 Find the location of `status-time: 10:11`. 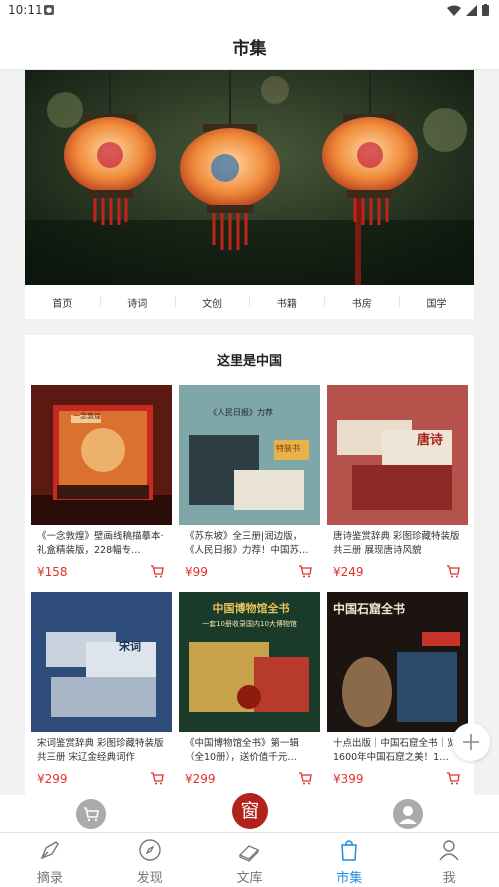

status-time: 10:11 is located at coordinates (25, 10).